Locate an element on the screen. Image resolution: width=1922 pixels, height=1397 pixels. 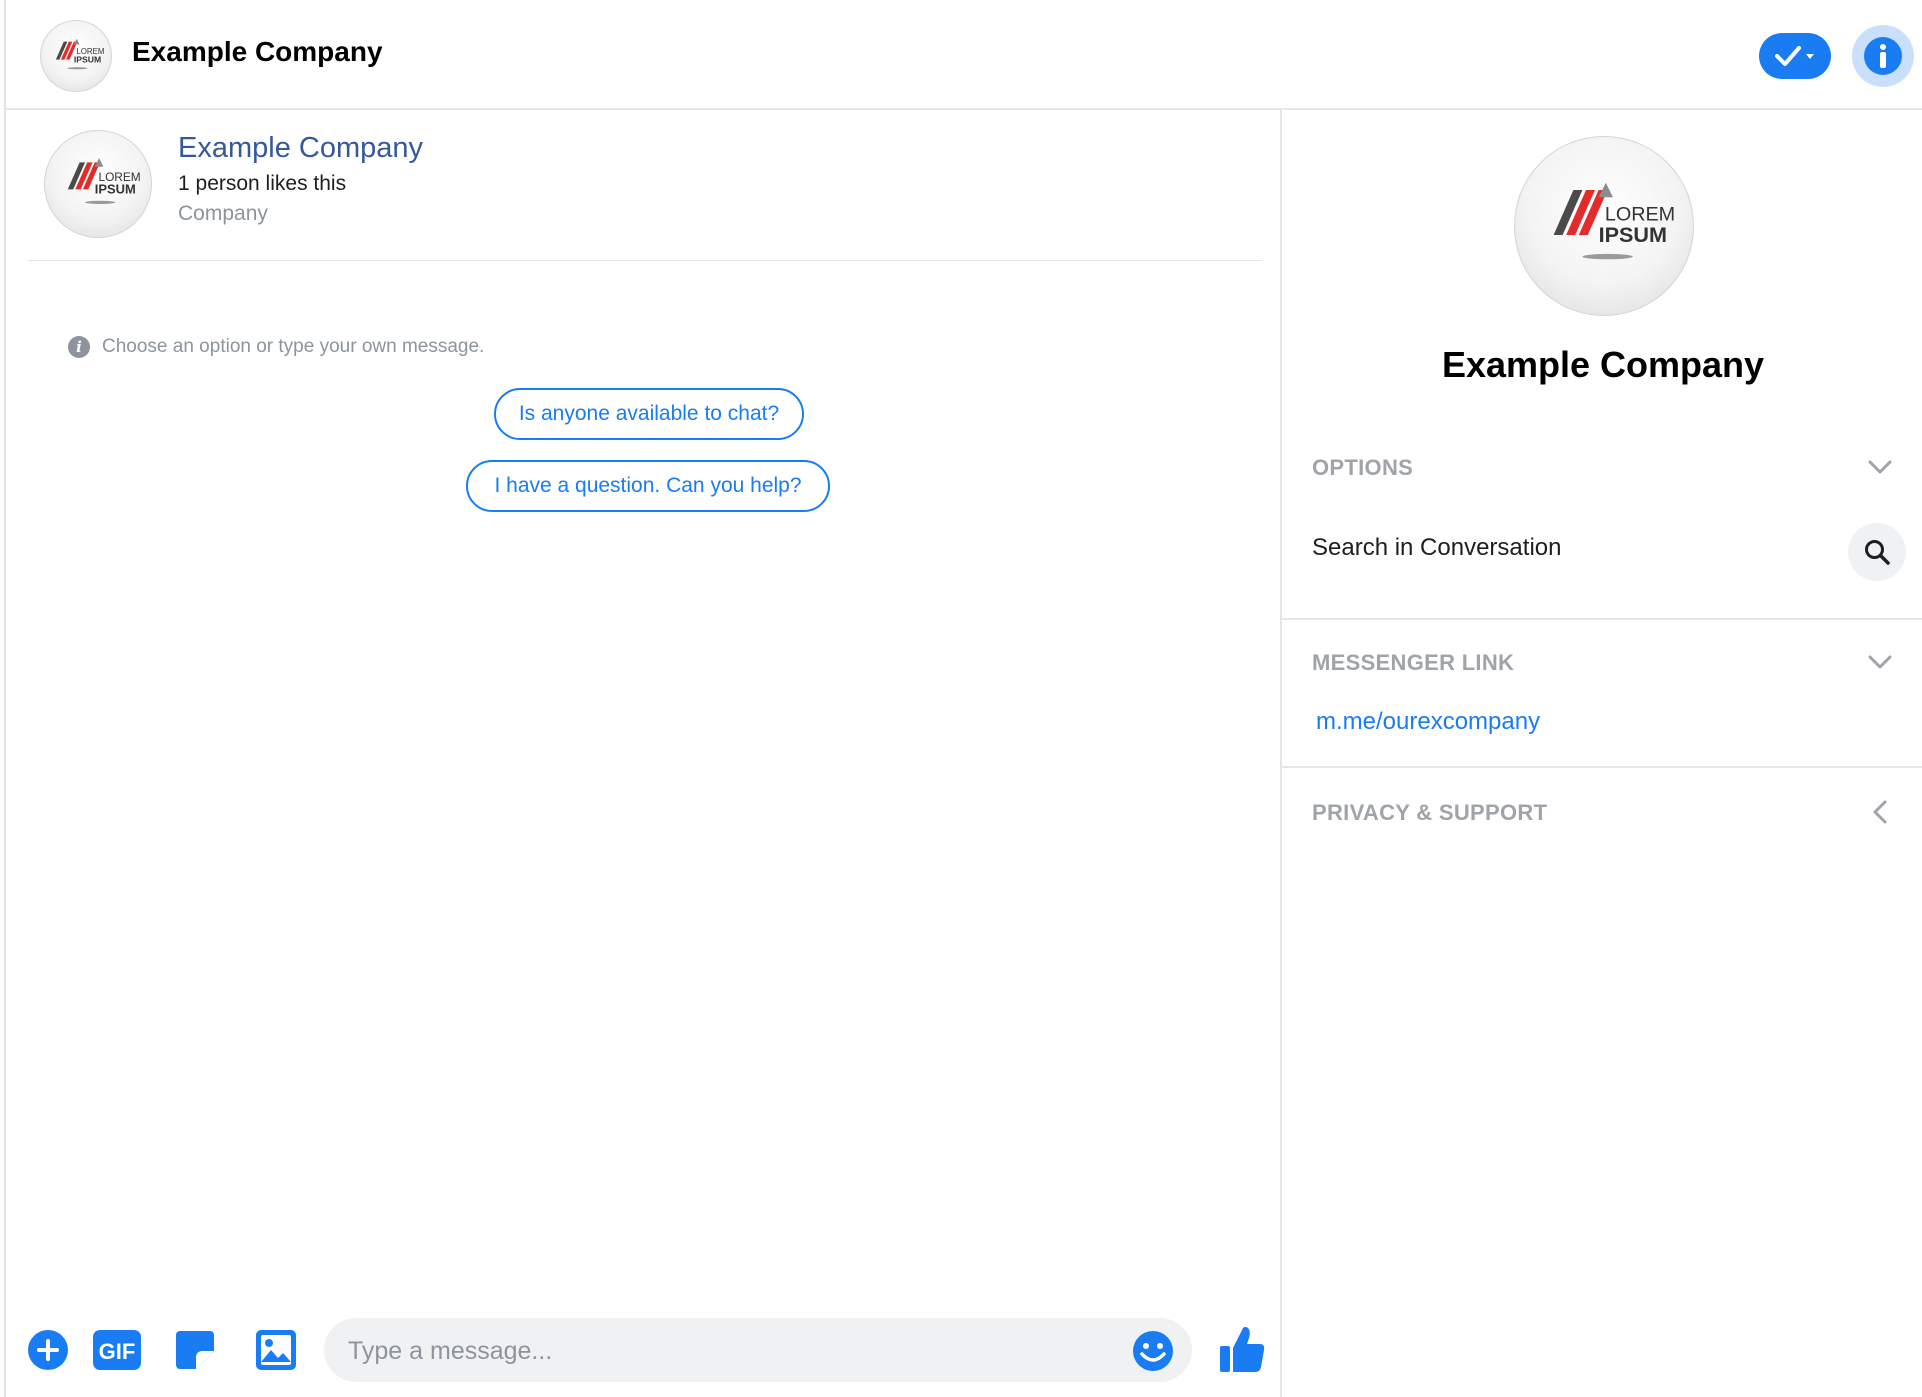
gif-label: GIF is located at coordinates (117, 1351).